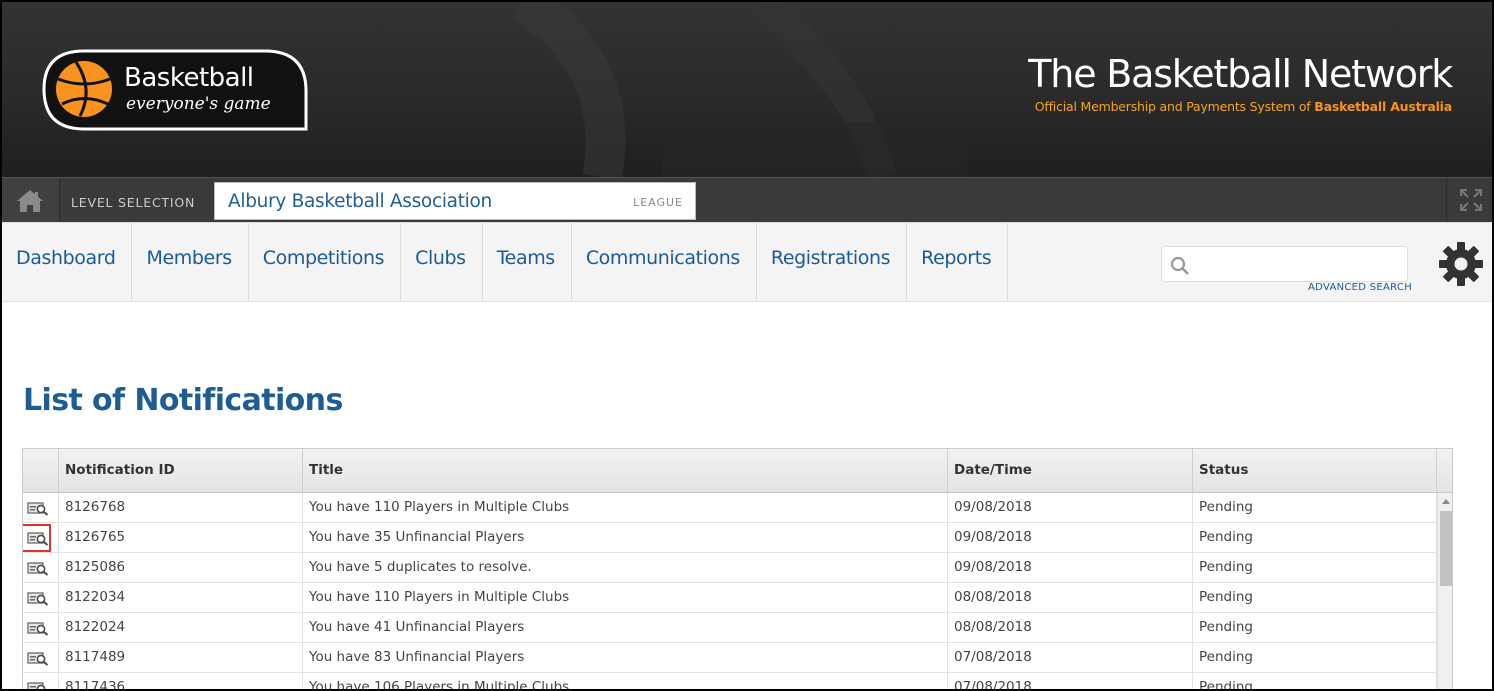 The image size is (1494, 691). Describe the element at coordinates (1446, 501) in the screenshot. I see `scroll-up-arrow` at that location.